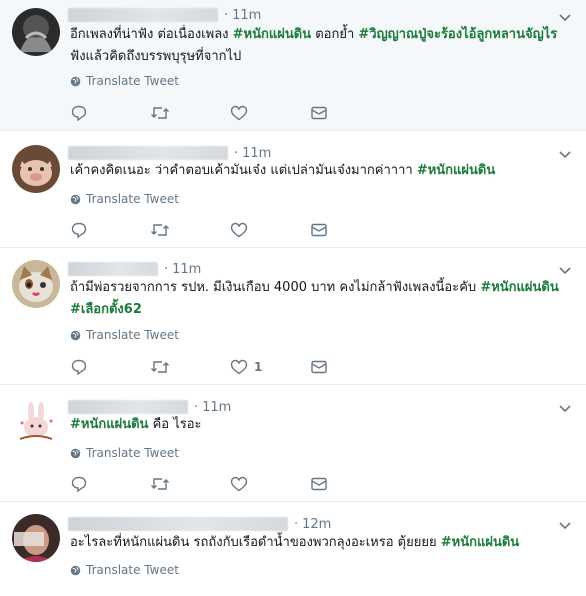  Describe the element at coordinates (106, 309) in the screenshot. I see `hashtag-link: #เลือกตั้ง62` at that location.